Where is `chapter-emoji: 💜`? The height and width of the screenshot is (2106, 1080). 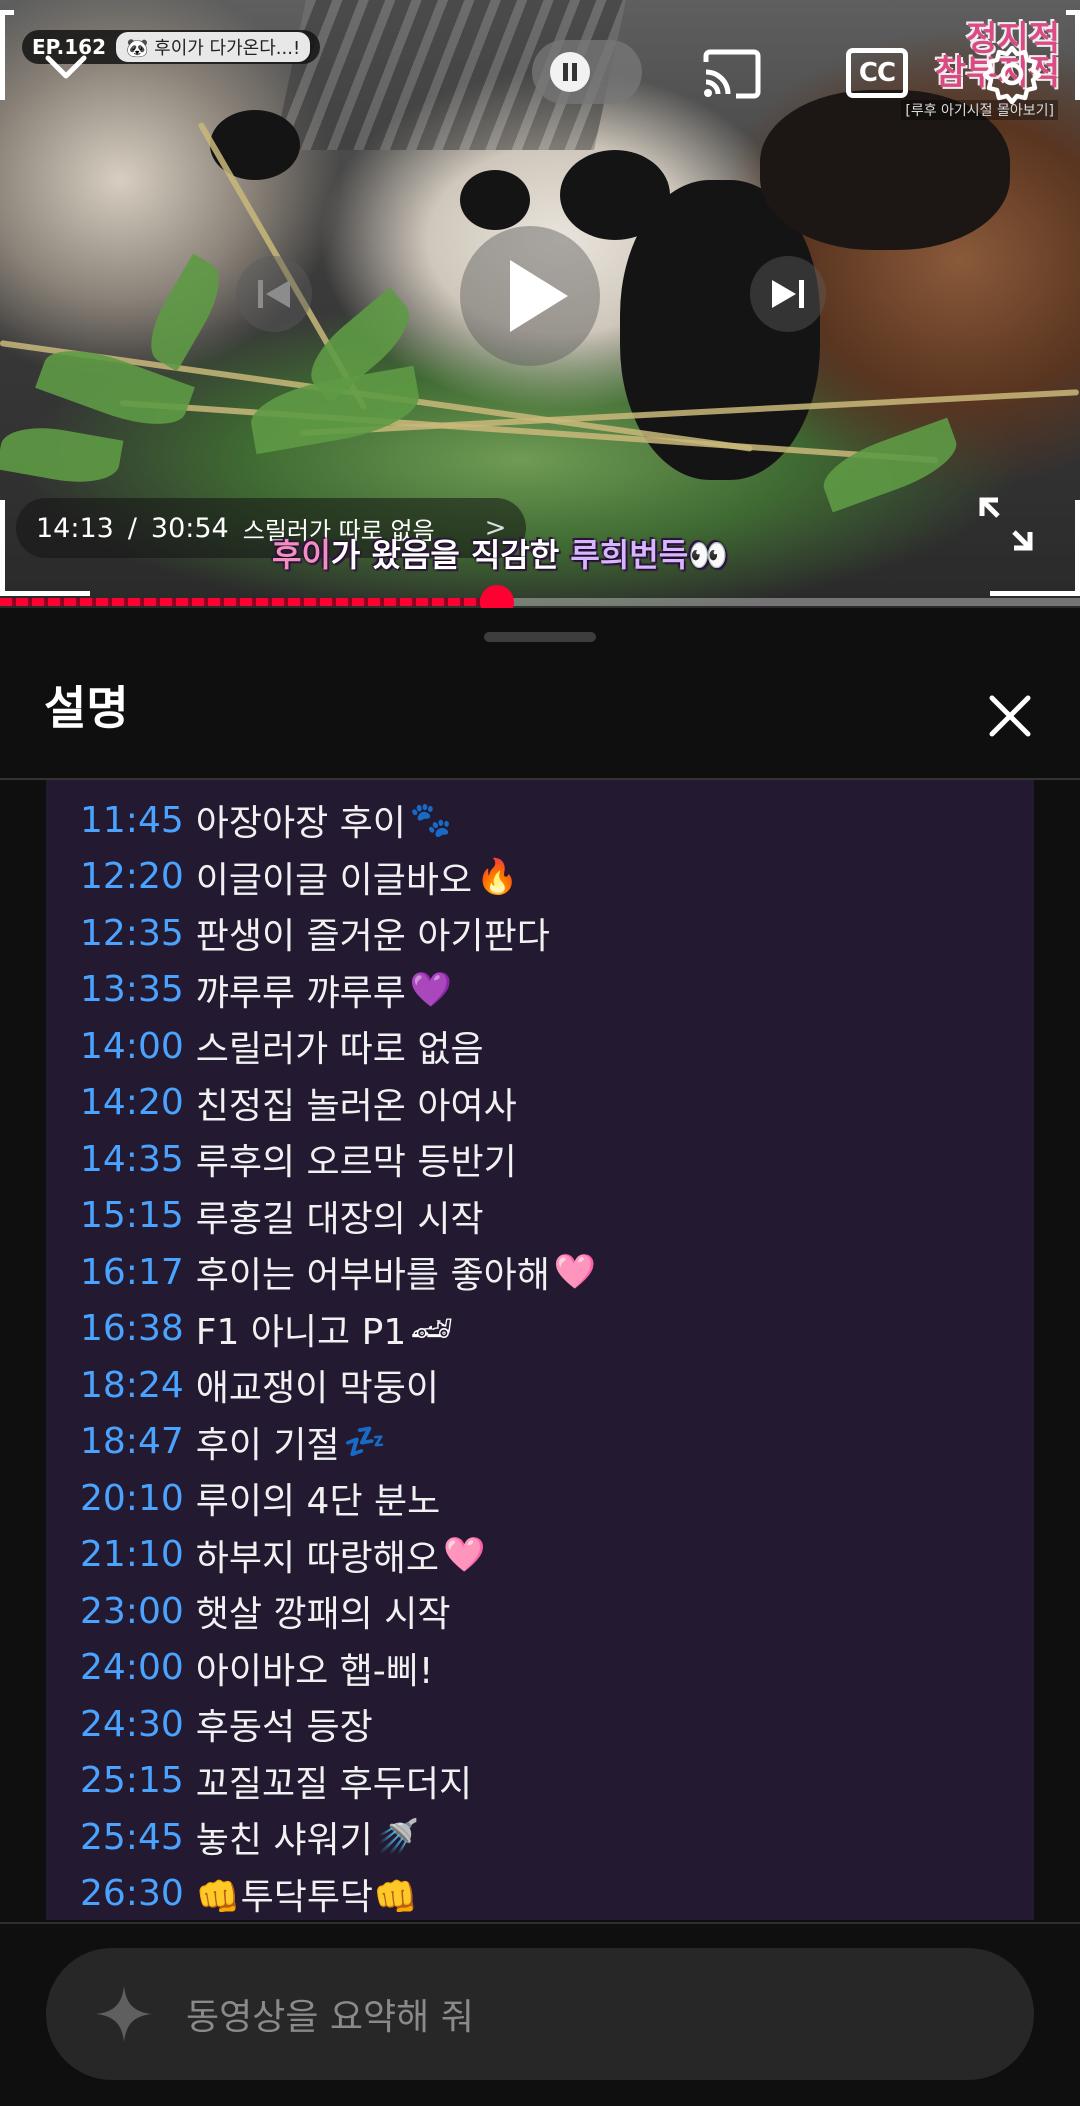
chapter-emoji: 💜 is located at coordinates (431, 989).